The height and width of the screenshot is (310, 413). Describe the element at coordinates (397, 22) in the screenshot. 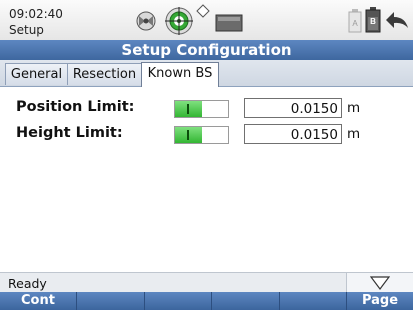

I see `back-arrow-icon` at that location.